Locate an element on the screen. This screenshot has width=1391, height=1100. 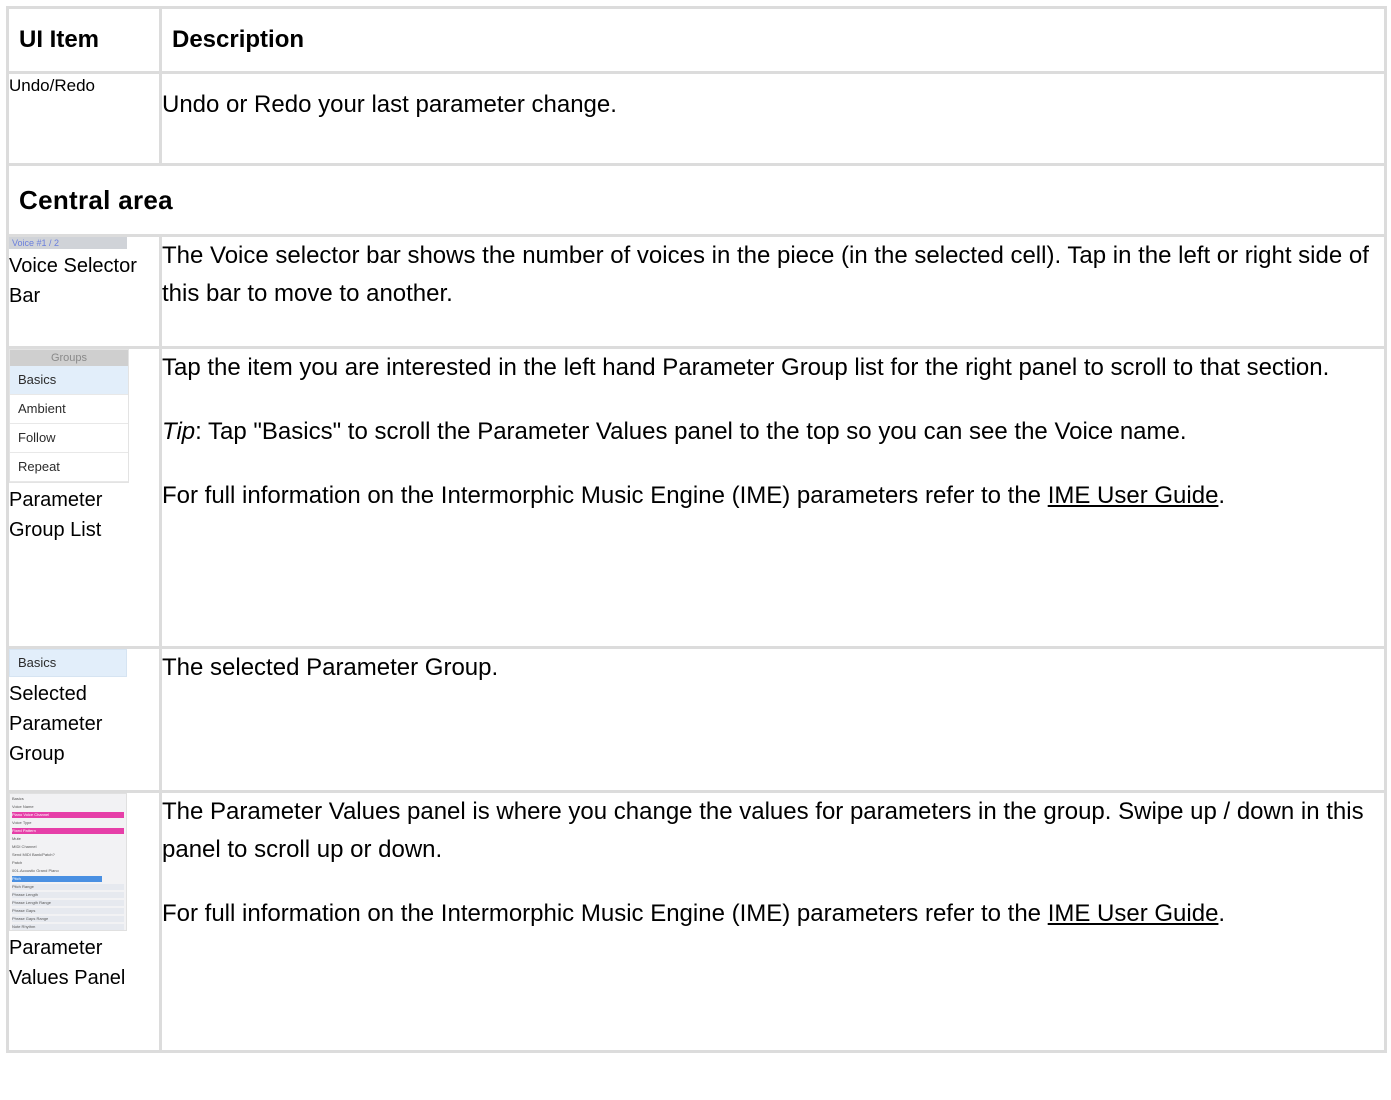
desc-undo-redo: Undo or Redo your last parameter change. is located at coordinates (773, 118).